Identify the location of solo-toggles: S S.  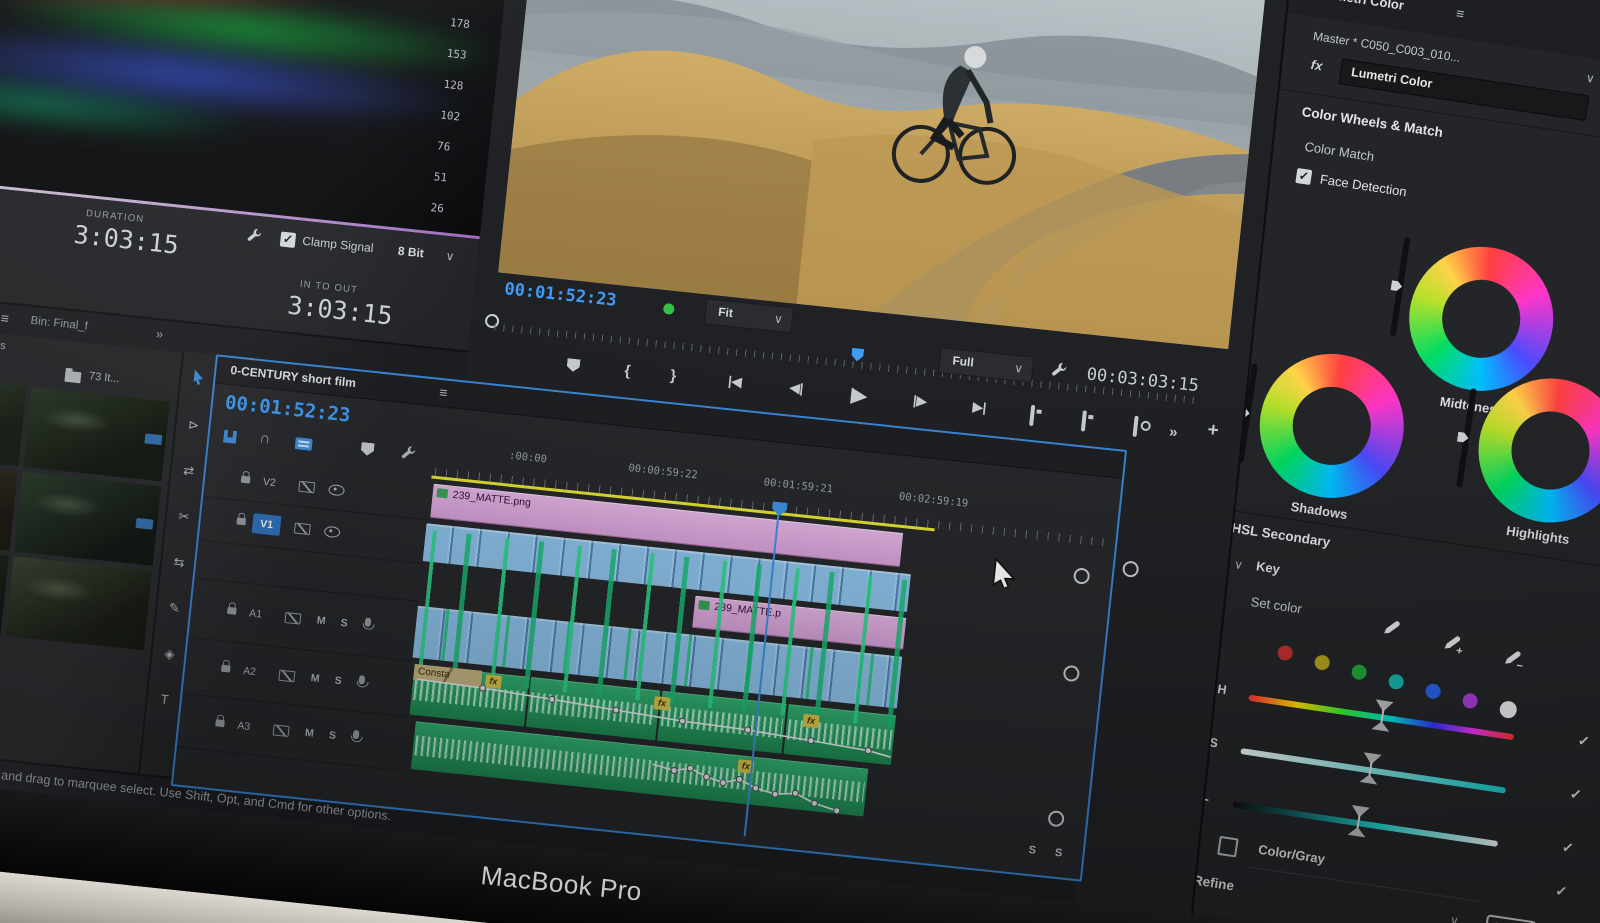
(1049, 852).